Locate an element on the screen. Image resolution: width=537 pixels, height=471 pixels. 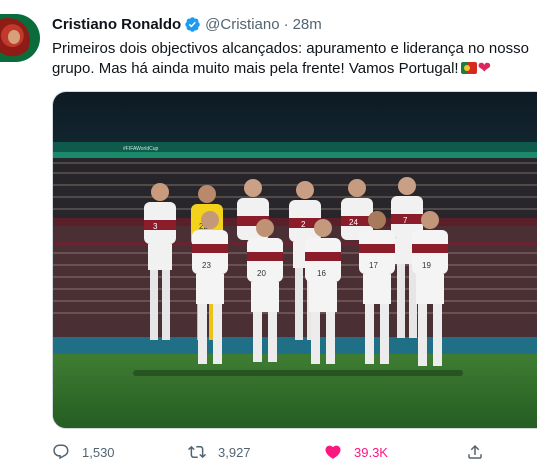
author-name: Cristiano Ronaldo is located at coordinates (116, 24).